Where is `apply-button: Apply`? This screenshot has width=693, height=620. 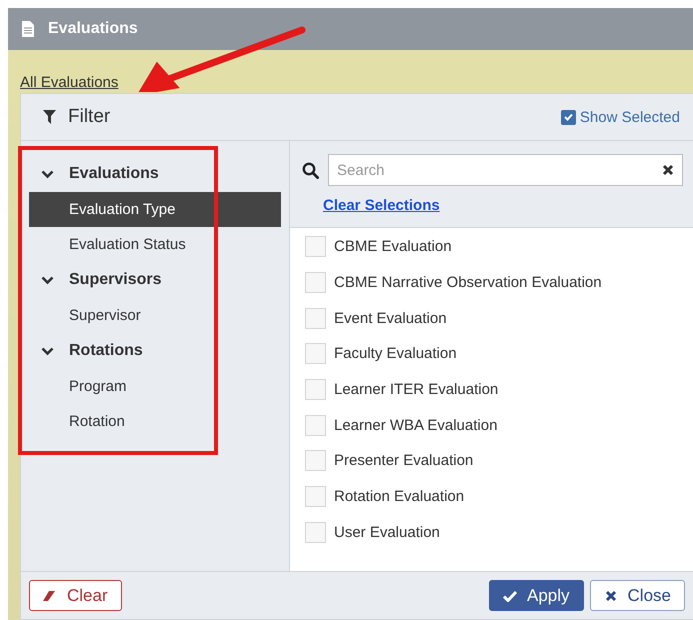
apply-button: Apply is located at coordinates (536, 595).